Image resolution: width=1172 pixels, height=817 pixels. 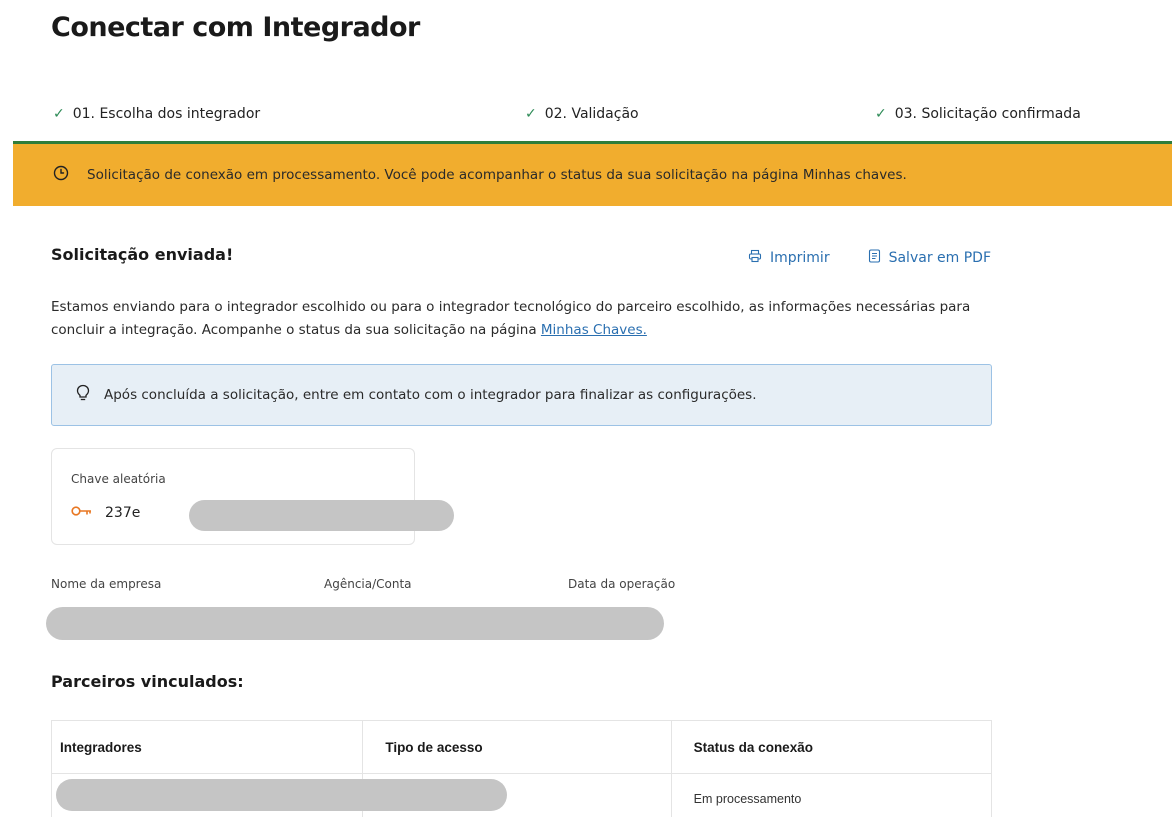 I want to click on document-icon, so click(x=874, y=258).